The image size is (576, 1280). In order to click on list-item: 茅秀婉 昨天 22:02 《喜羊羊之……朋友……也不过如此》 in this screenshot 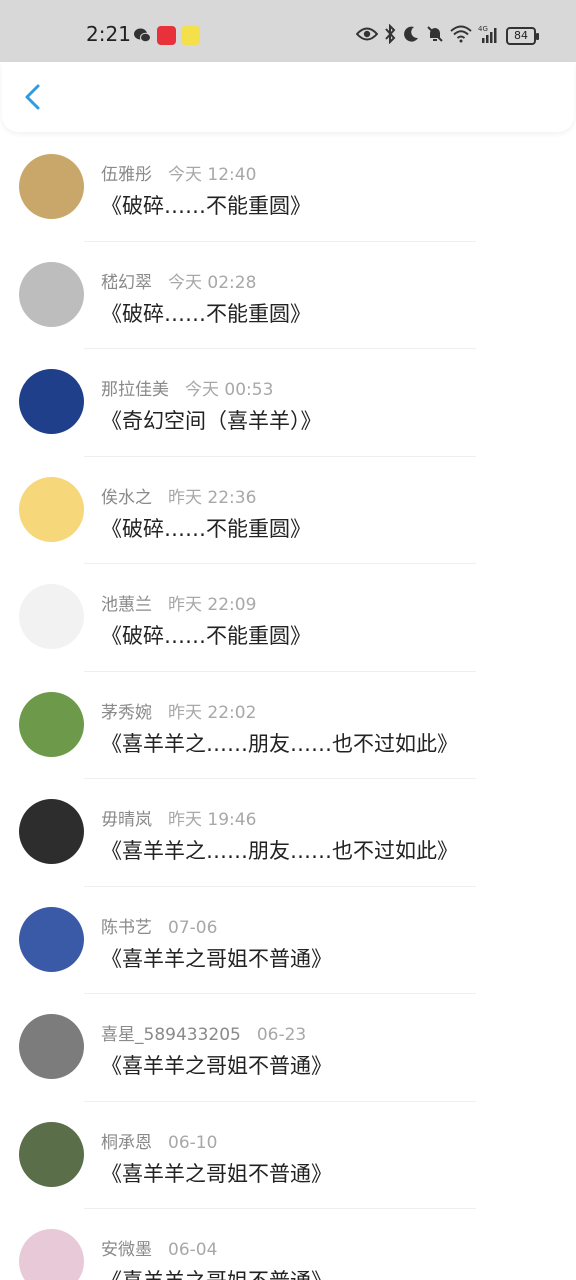, I will do `click(288, 725)`.